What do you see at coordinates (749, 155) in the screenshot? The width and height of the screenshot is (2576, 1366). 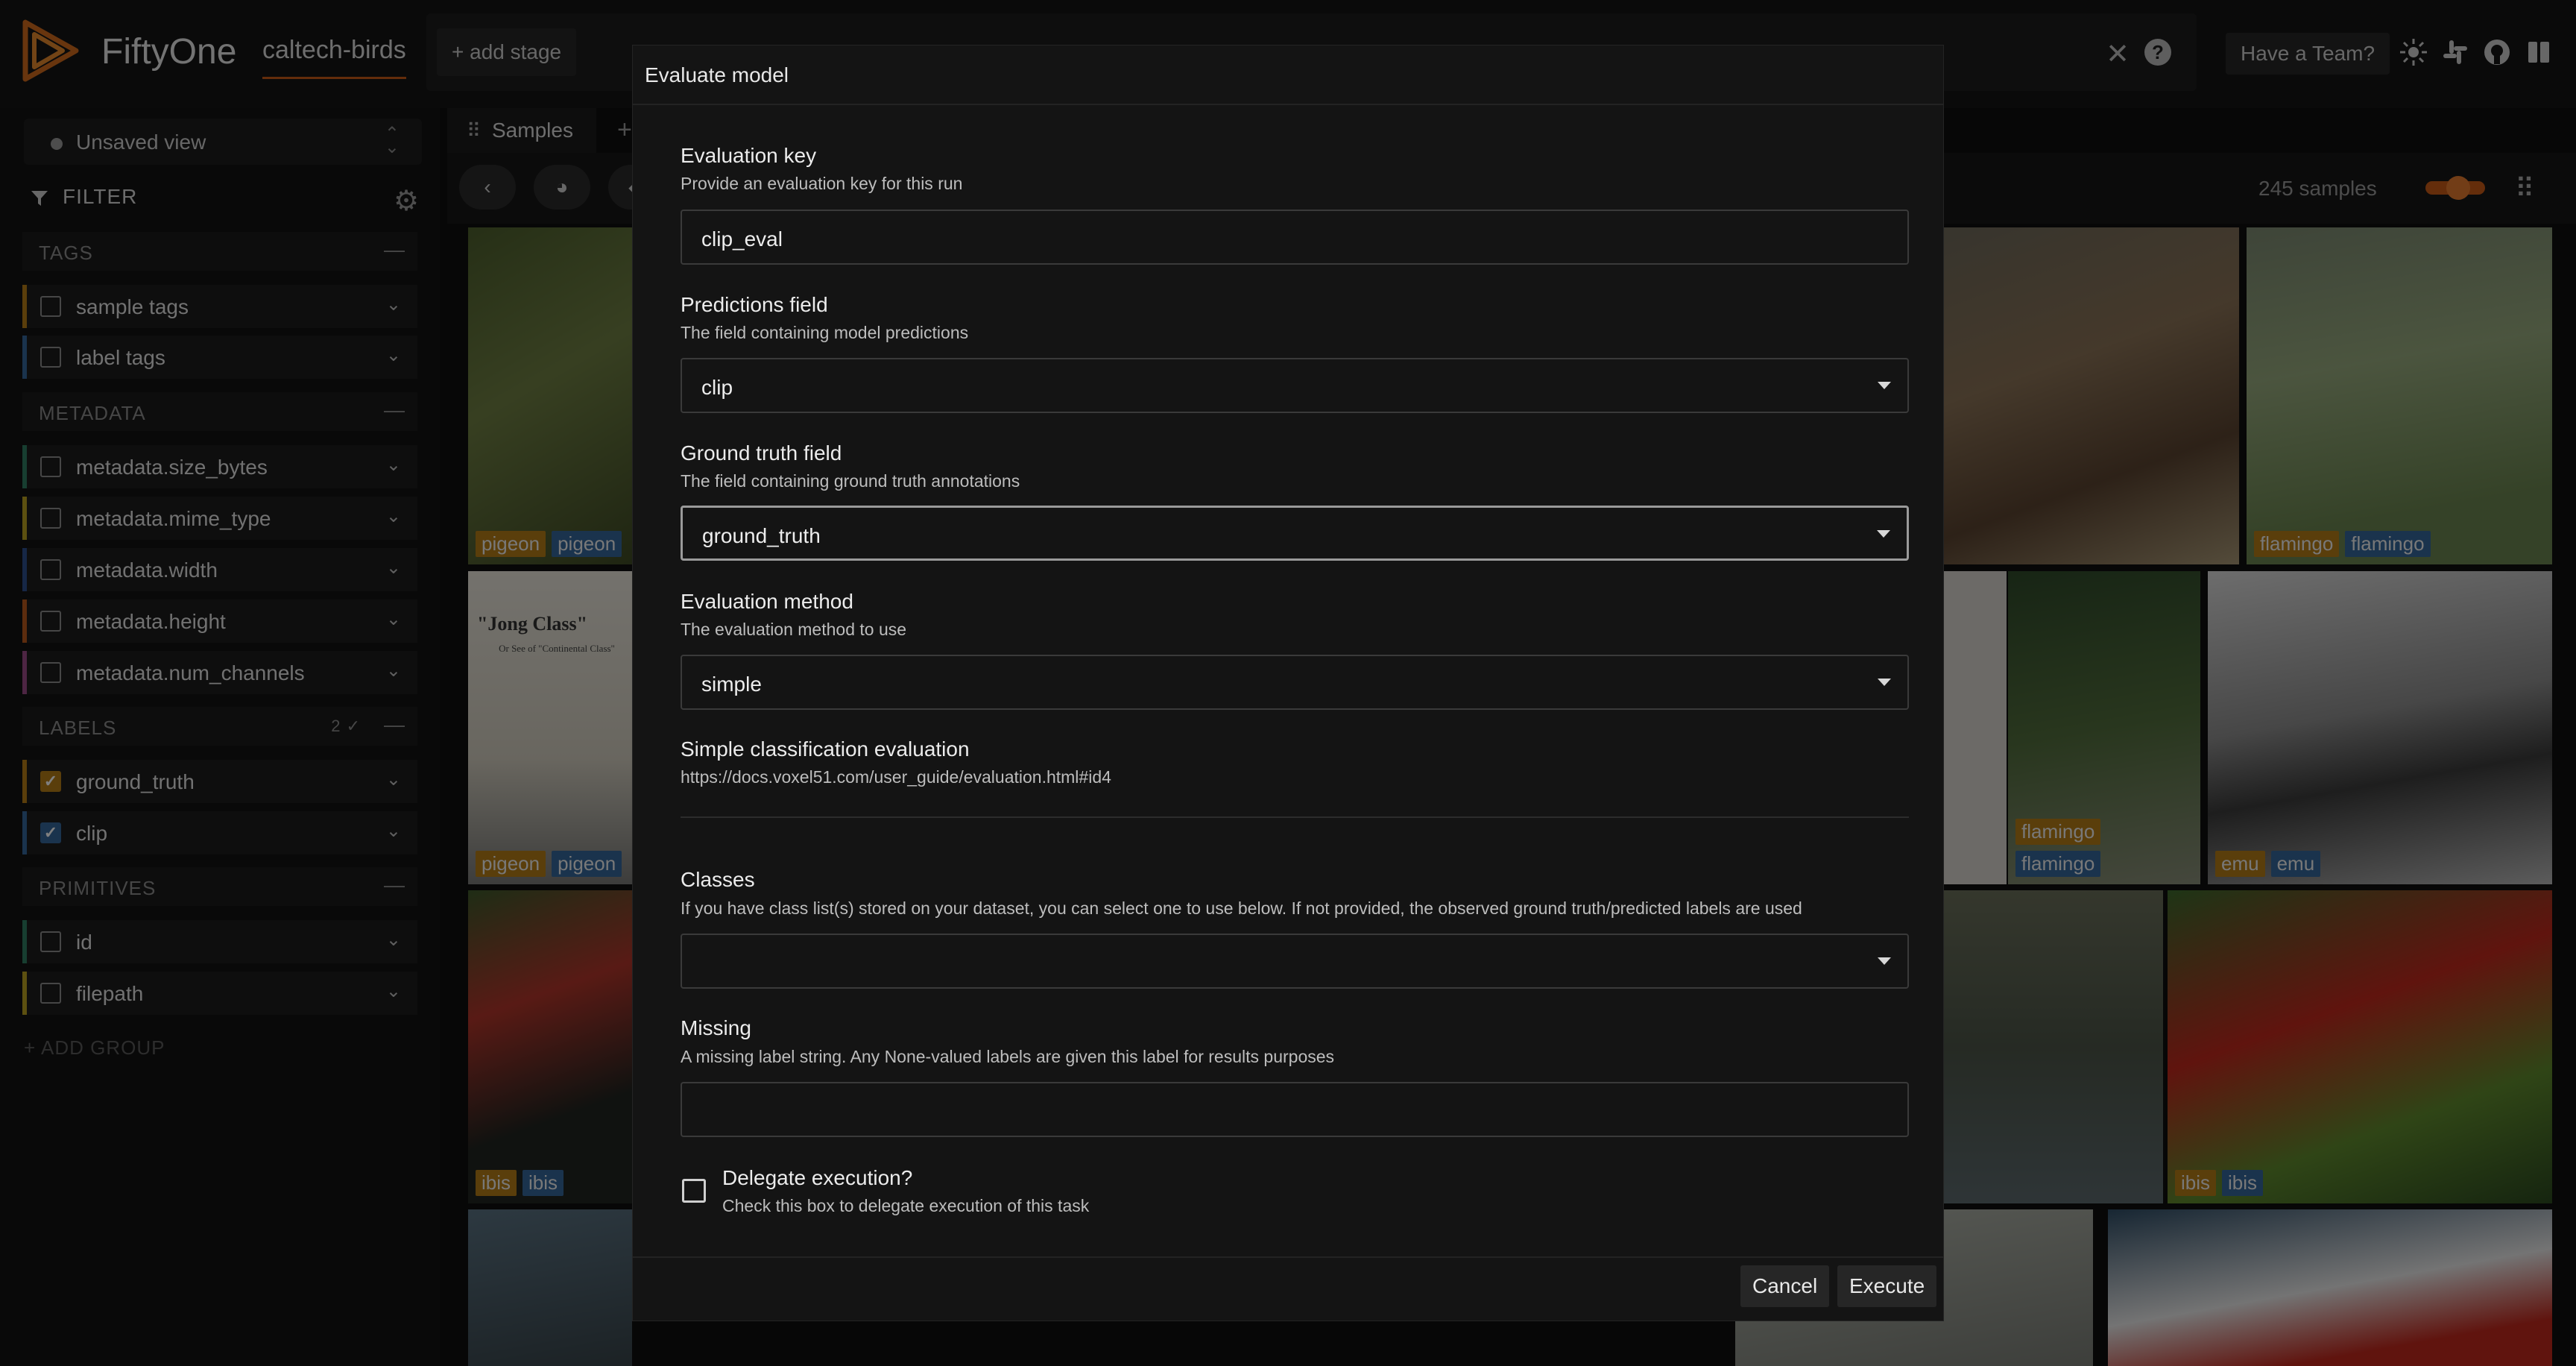 I see `eval-key-label: Evaluation key` at bounding box center [749, 155].